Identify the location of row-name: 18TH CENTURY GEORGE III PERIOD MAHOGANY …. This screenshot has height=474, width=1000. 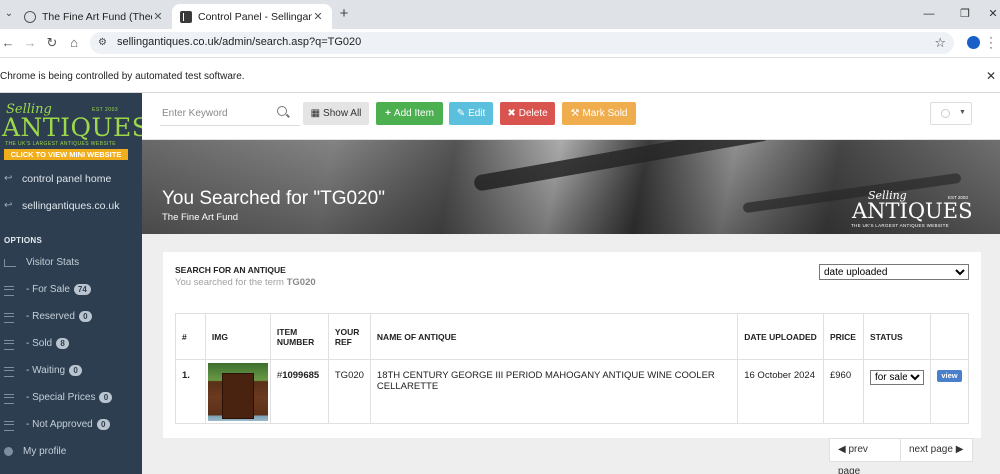
(554, 391).